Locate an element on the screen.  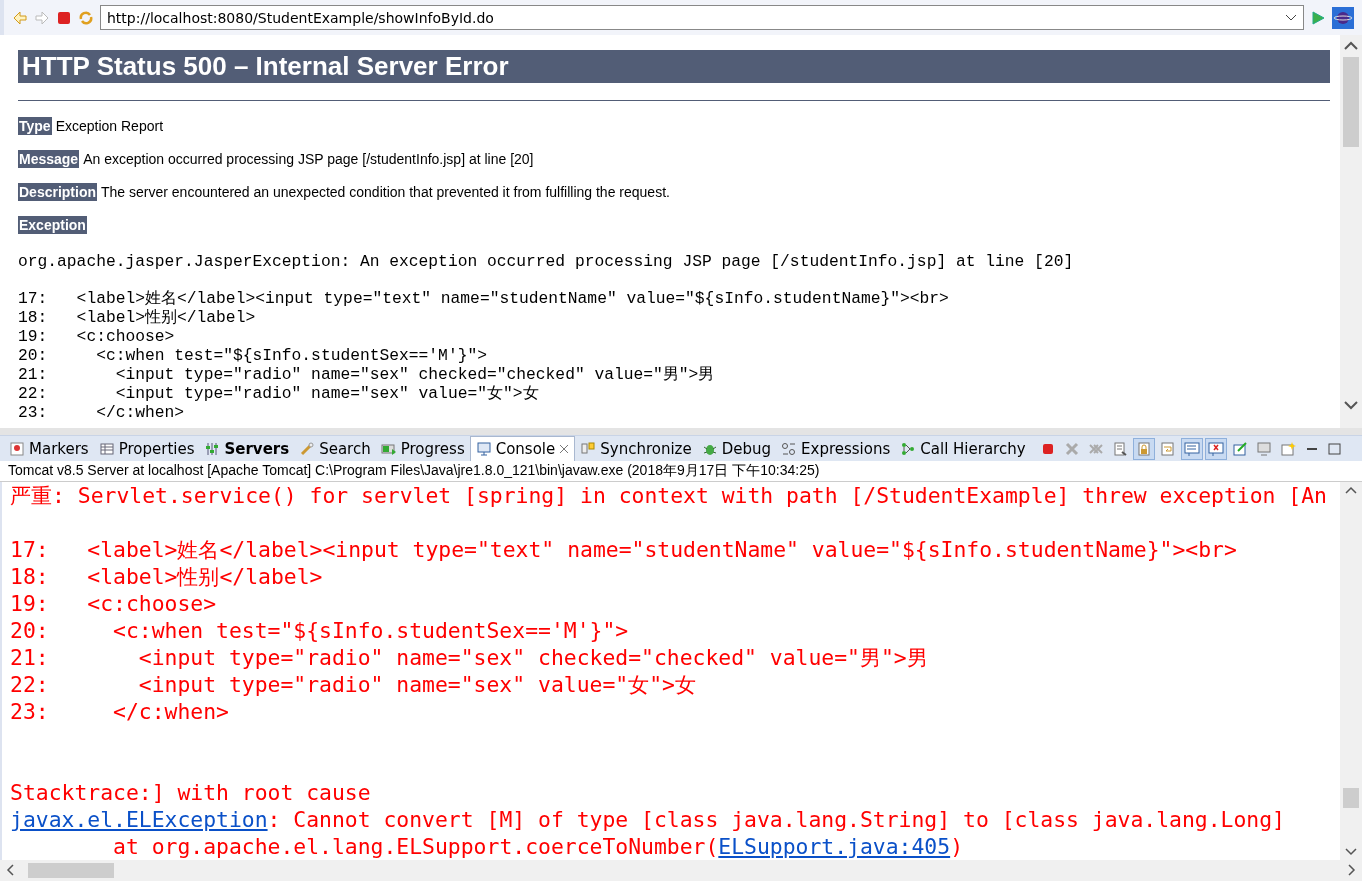
close-icon is located at coordinates (564, 449).